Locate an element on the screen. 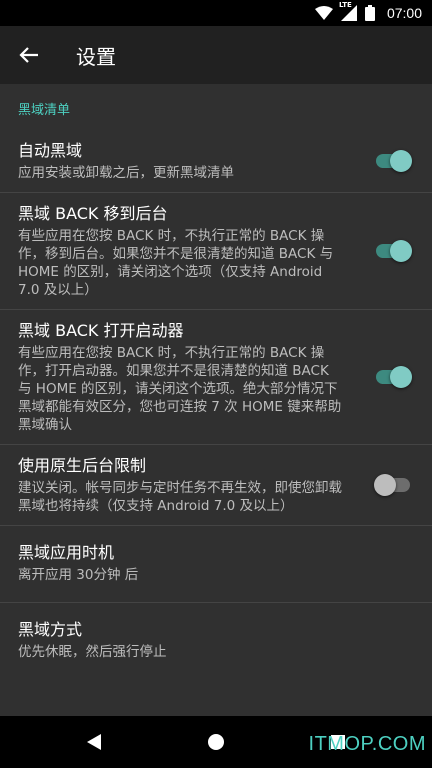 The width and height of the screenshot is (432, 768). pref-title: 使用原生后台限制 is located at coordinates (82, 465).